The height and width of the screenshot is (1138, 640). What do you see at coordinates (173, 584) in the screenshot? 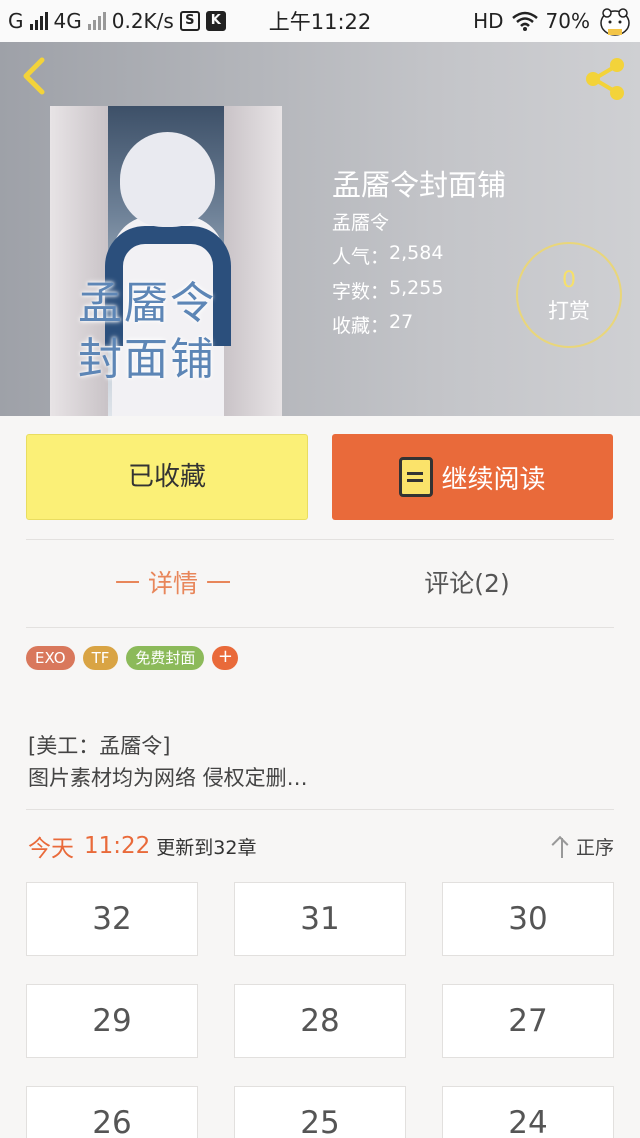
I see `tab-detail: 一 详情 一` at bounding box center [173, 584].